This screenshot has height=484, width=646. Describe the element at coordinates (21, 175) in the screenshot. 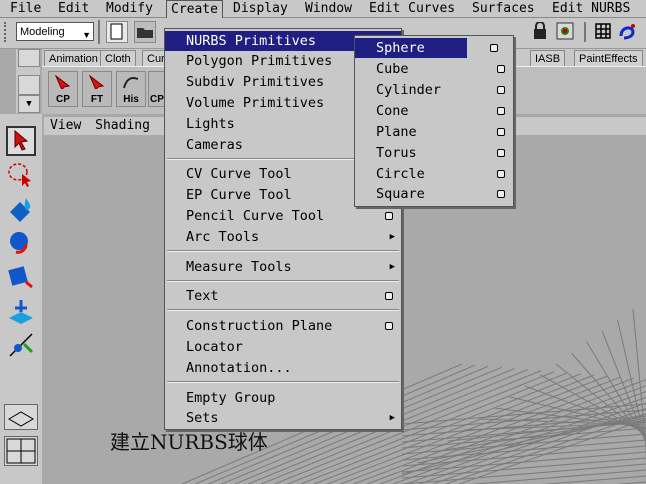

I see `lasso-tool-icon` at that location.